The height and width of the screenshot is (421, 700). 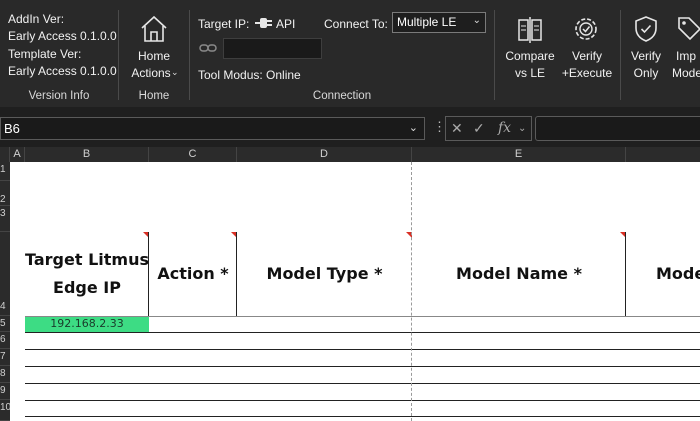 I want to click on compare-label-line2: vs LE, so click(x=529, y=73).